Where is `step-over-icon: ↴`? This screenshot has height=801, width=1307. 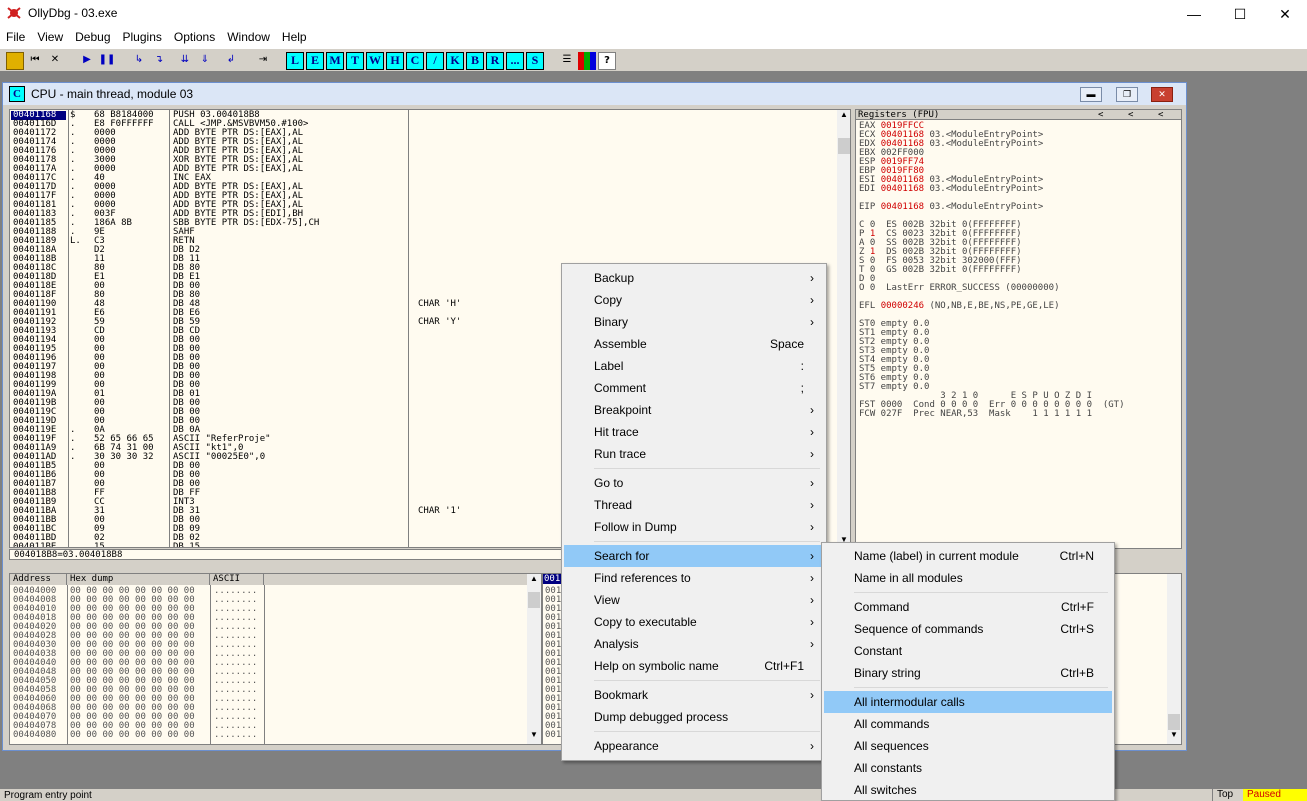
step-over-icon: ↴ is located at coordinates (159, 61).